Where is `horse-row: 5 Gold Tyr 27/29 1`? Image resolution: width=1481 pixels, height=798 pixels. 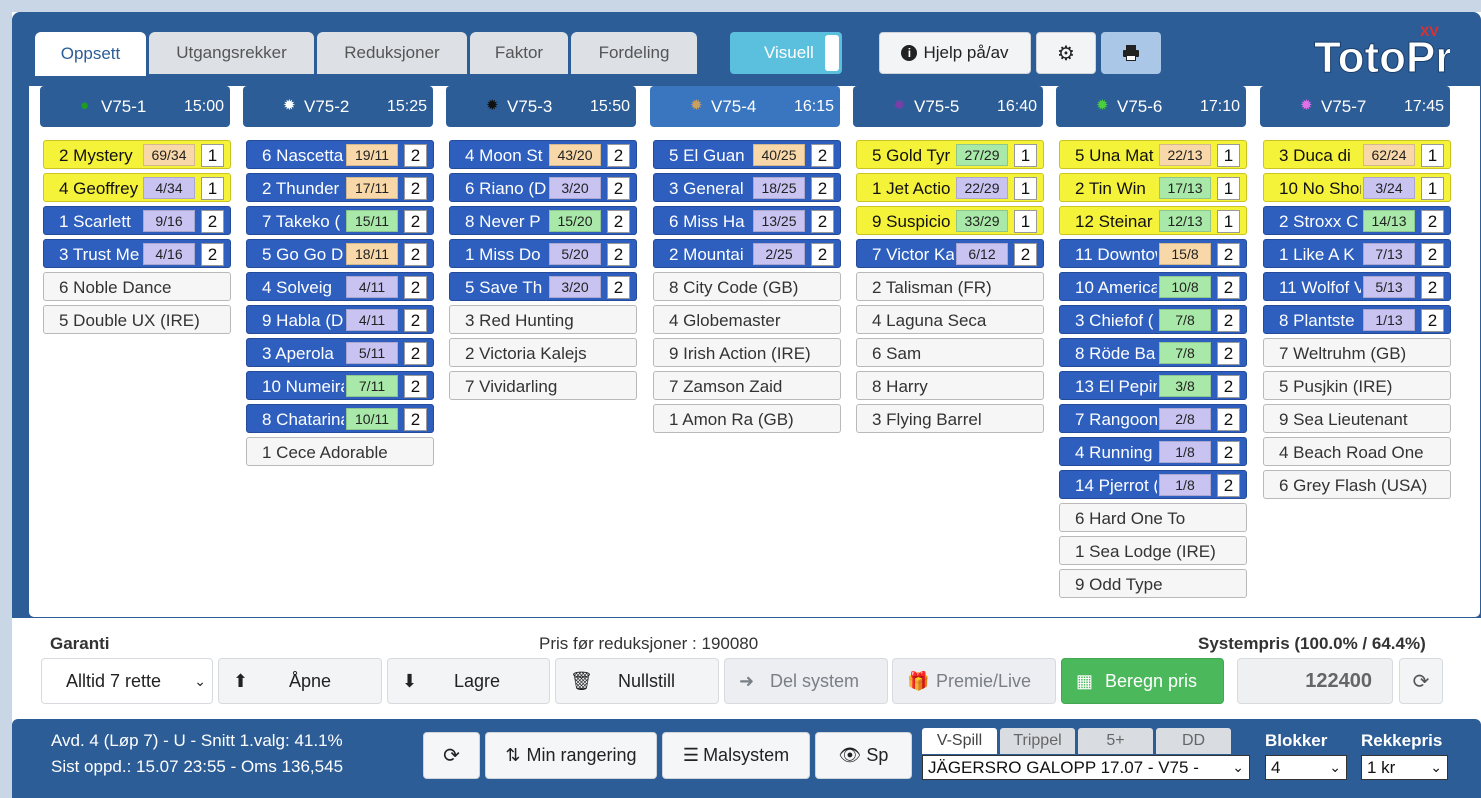 horse-row: 5 Gold Tyr 27/29 1 is located at coordinates (950, 154).